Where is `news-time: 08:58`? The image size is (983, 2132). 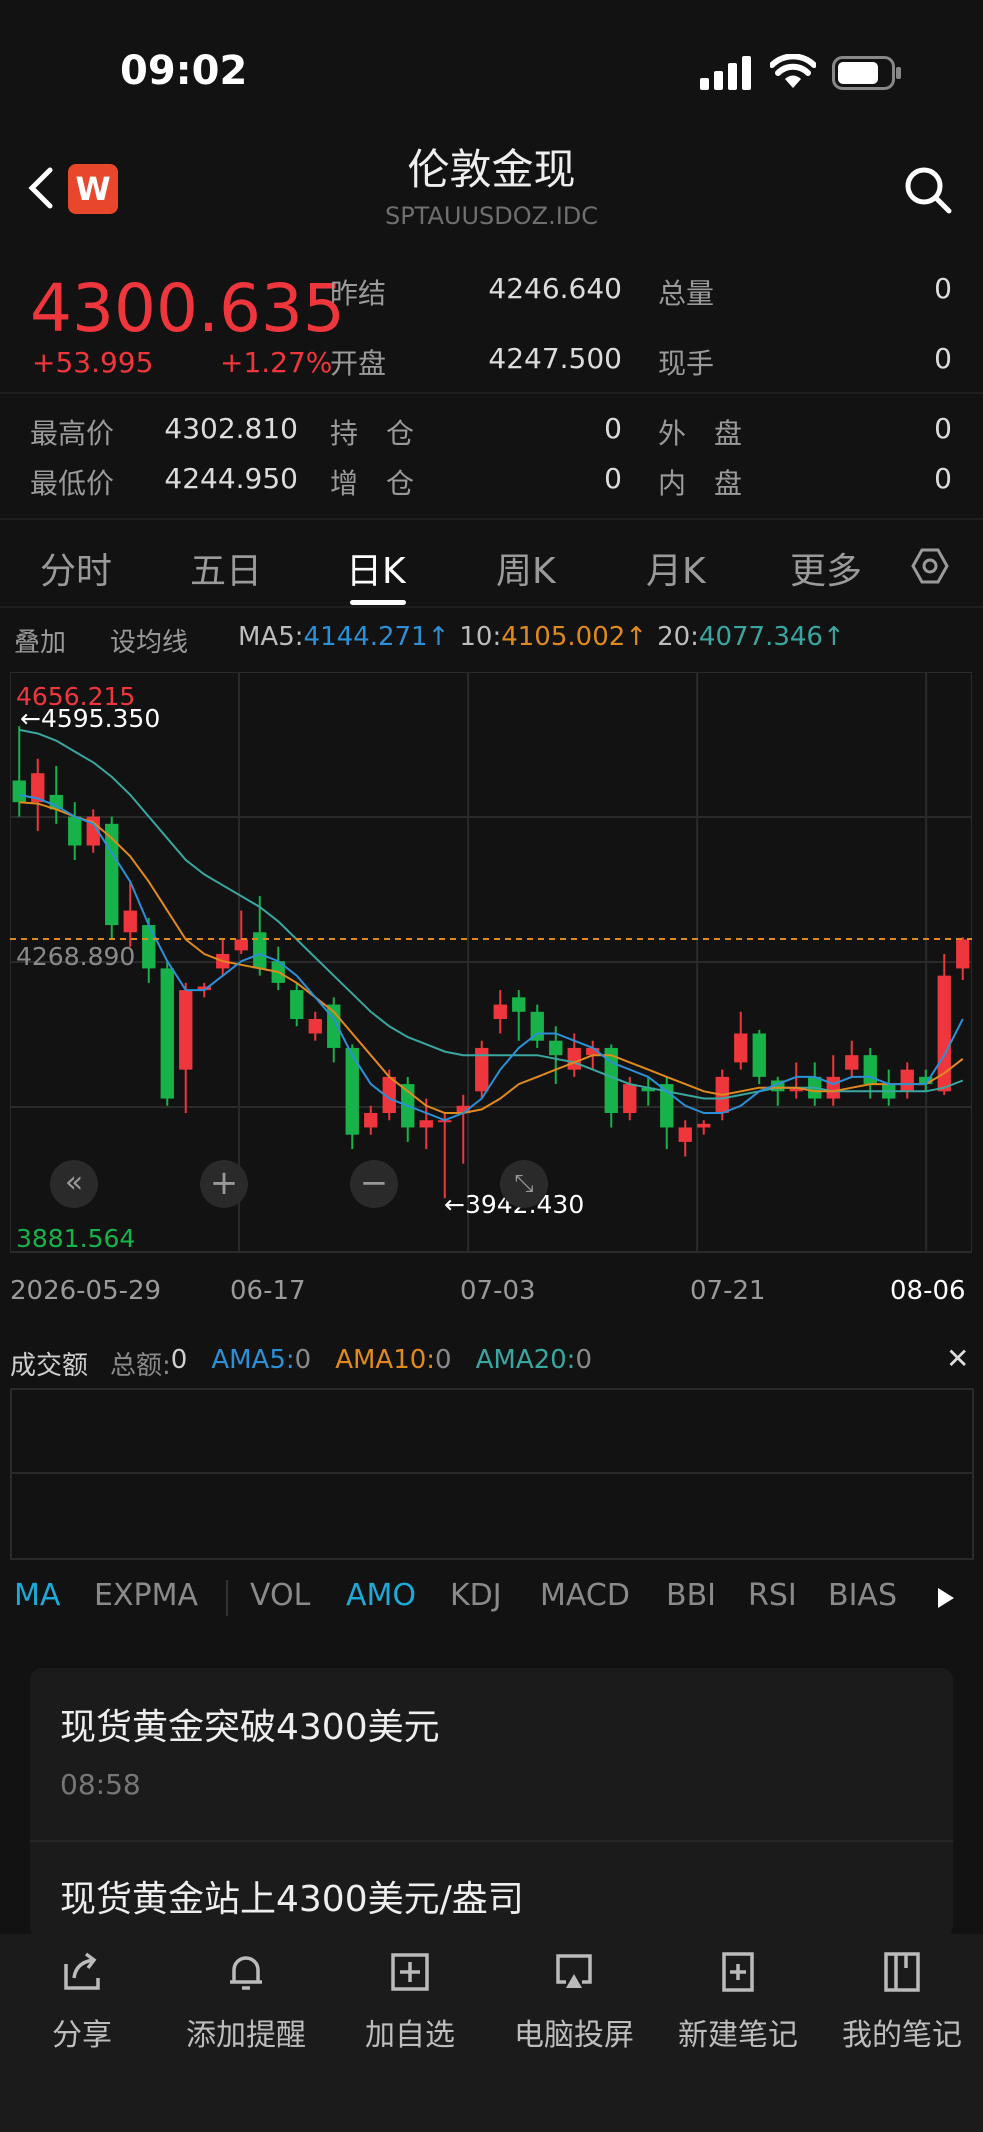
news-time: 08:58 is located at coordinates (100, 1784).